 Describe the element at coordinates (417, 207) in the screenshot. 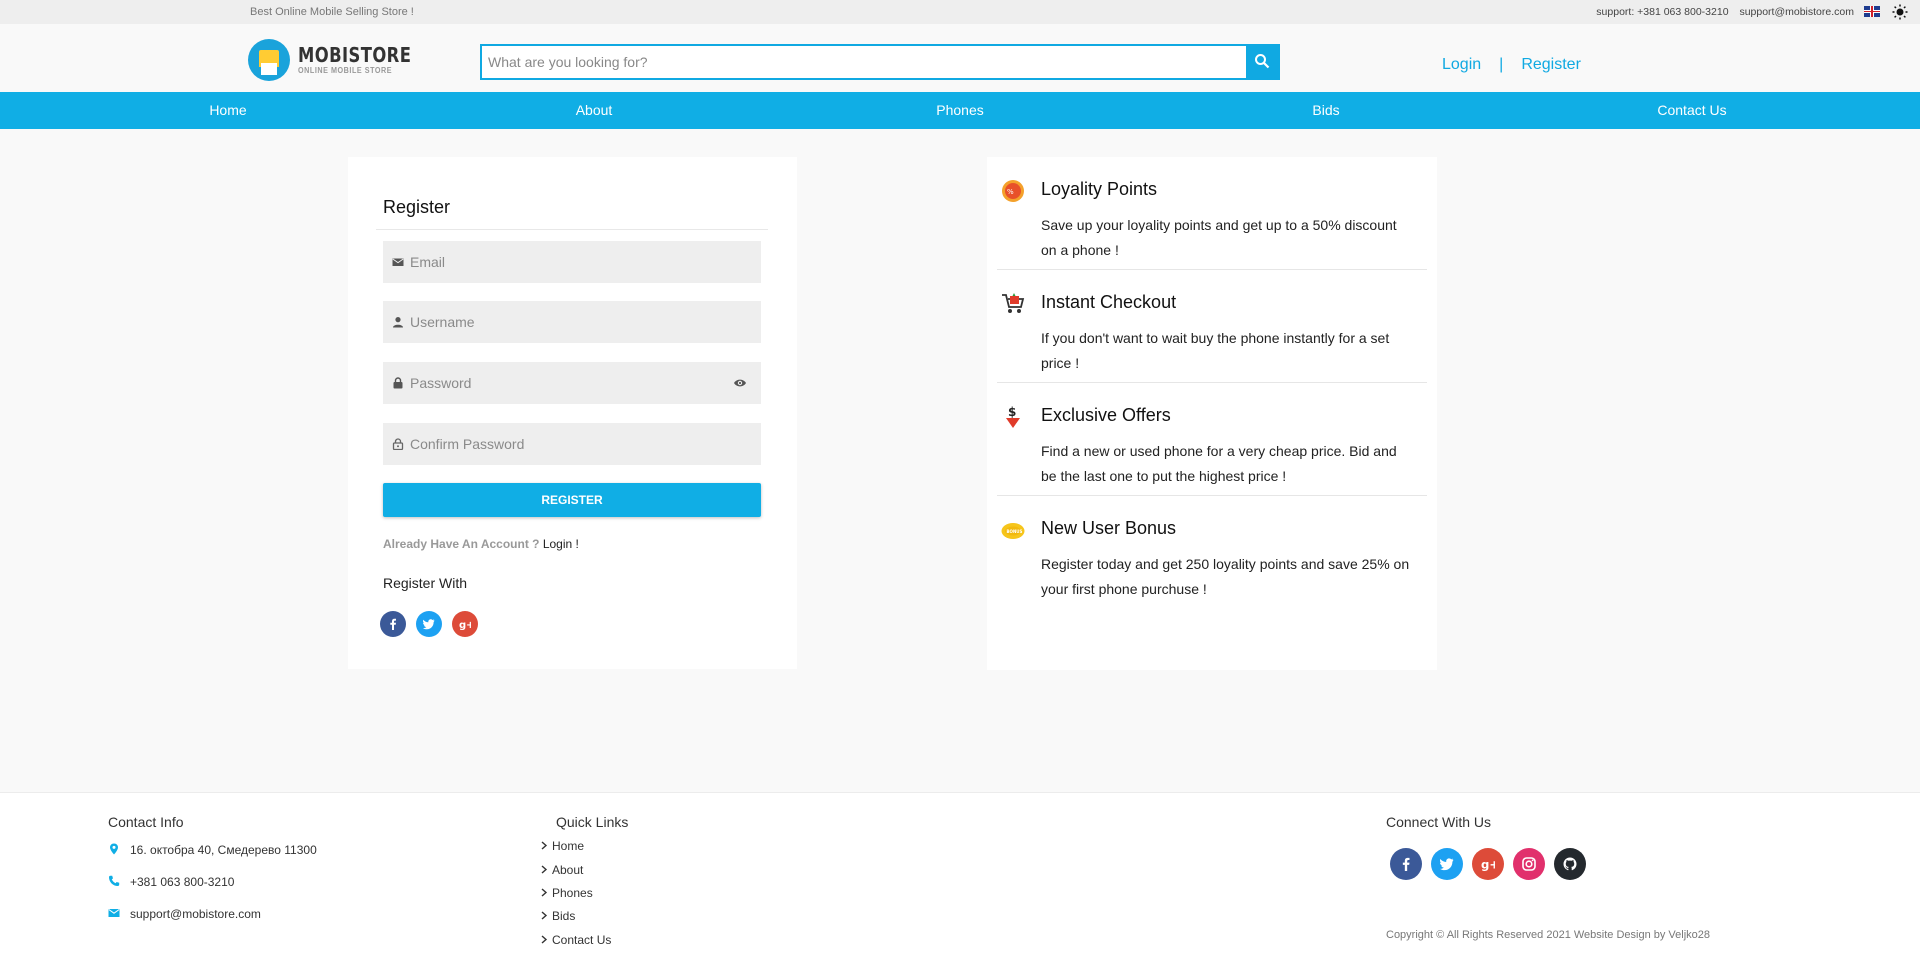

I see `register-title: Register` at that location.